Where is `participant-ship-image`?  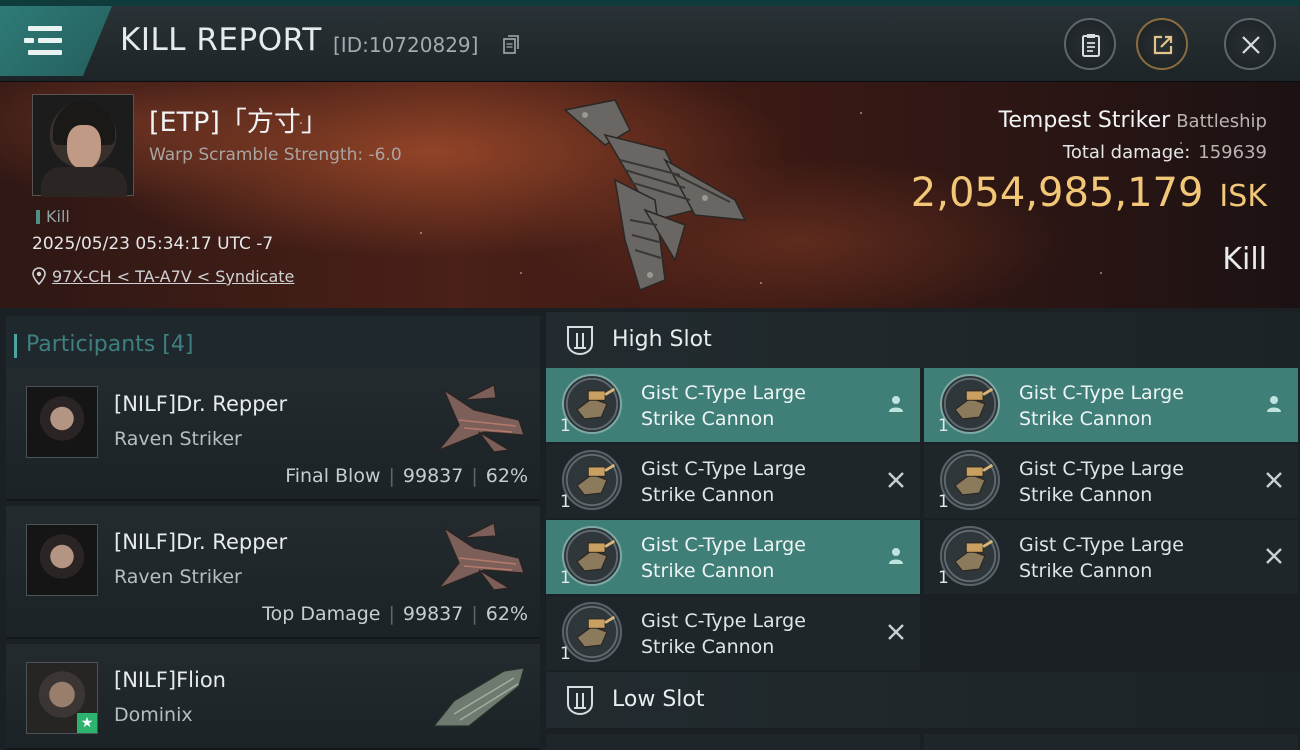
participant-ship-image is located at coordinates (481, 556).